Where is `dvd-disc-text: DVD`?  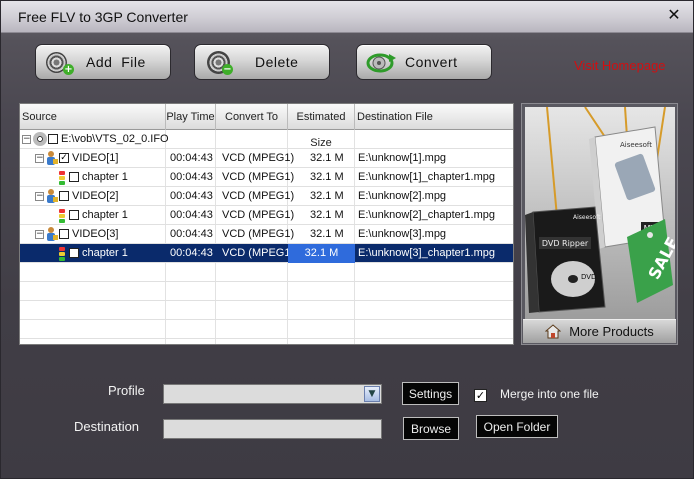 dvd-disc-text: DVD is located at coordinates (588, 277).